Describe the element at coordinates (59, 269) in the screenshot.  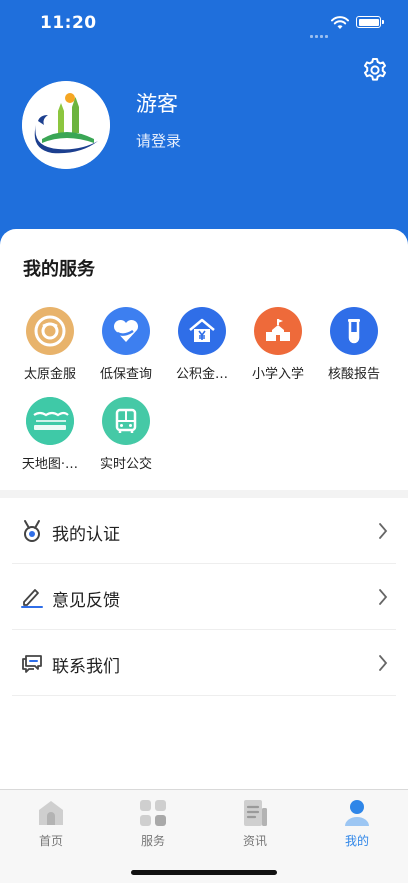
I see `section-title-my-services: 我的服务` at that location.